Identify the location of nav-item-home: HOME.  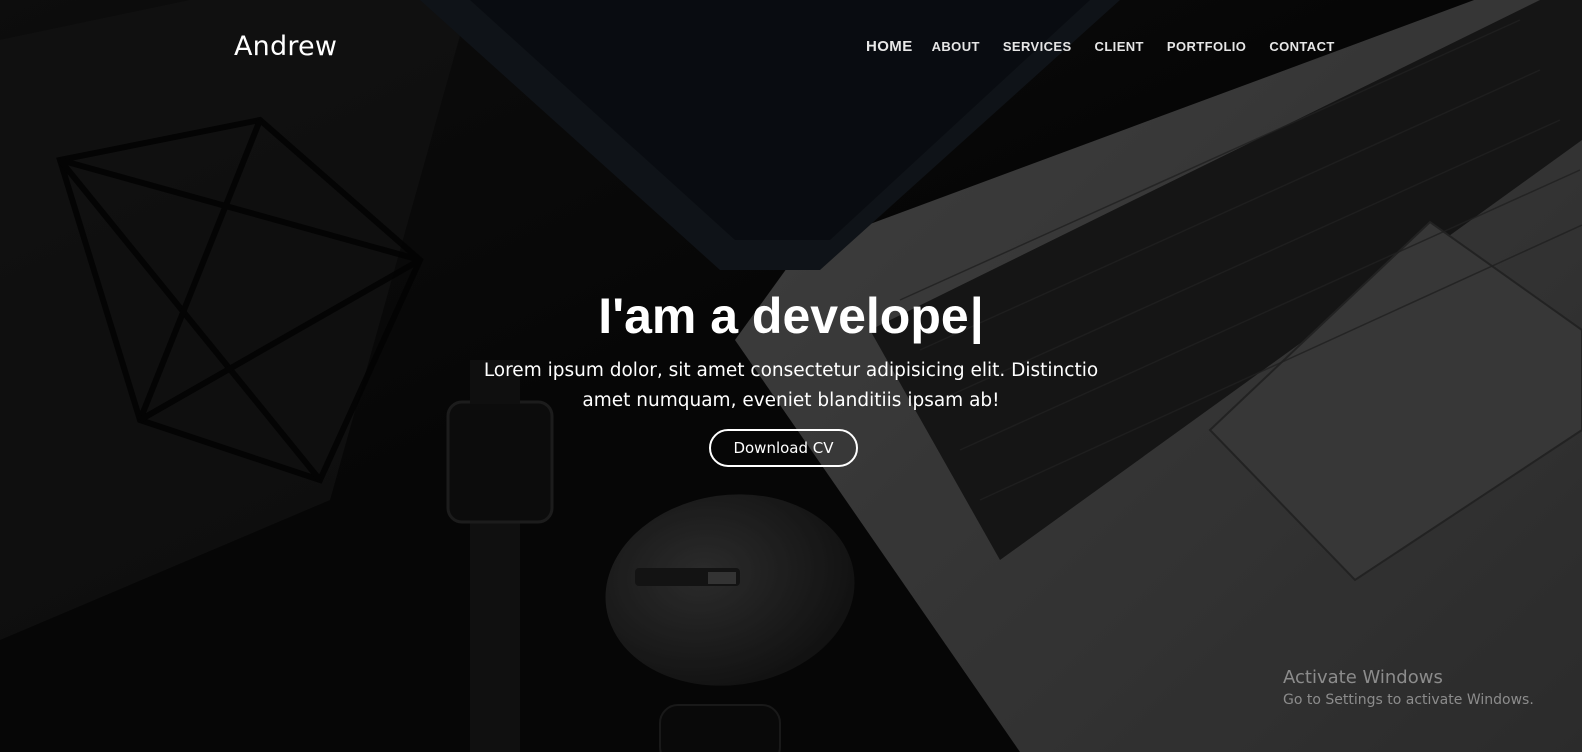
(889, 46).